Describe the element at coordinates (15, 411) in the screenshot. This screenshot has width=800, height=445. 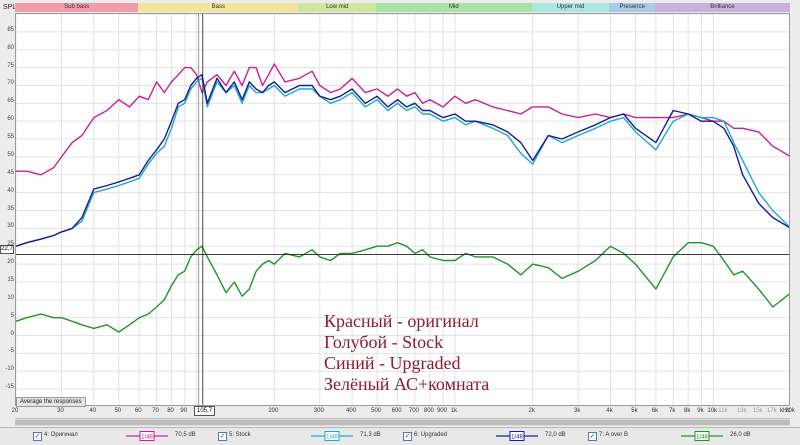
I see `x-tick-label: 20` at that location.